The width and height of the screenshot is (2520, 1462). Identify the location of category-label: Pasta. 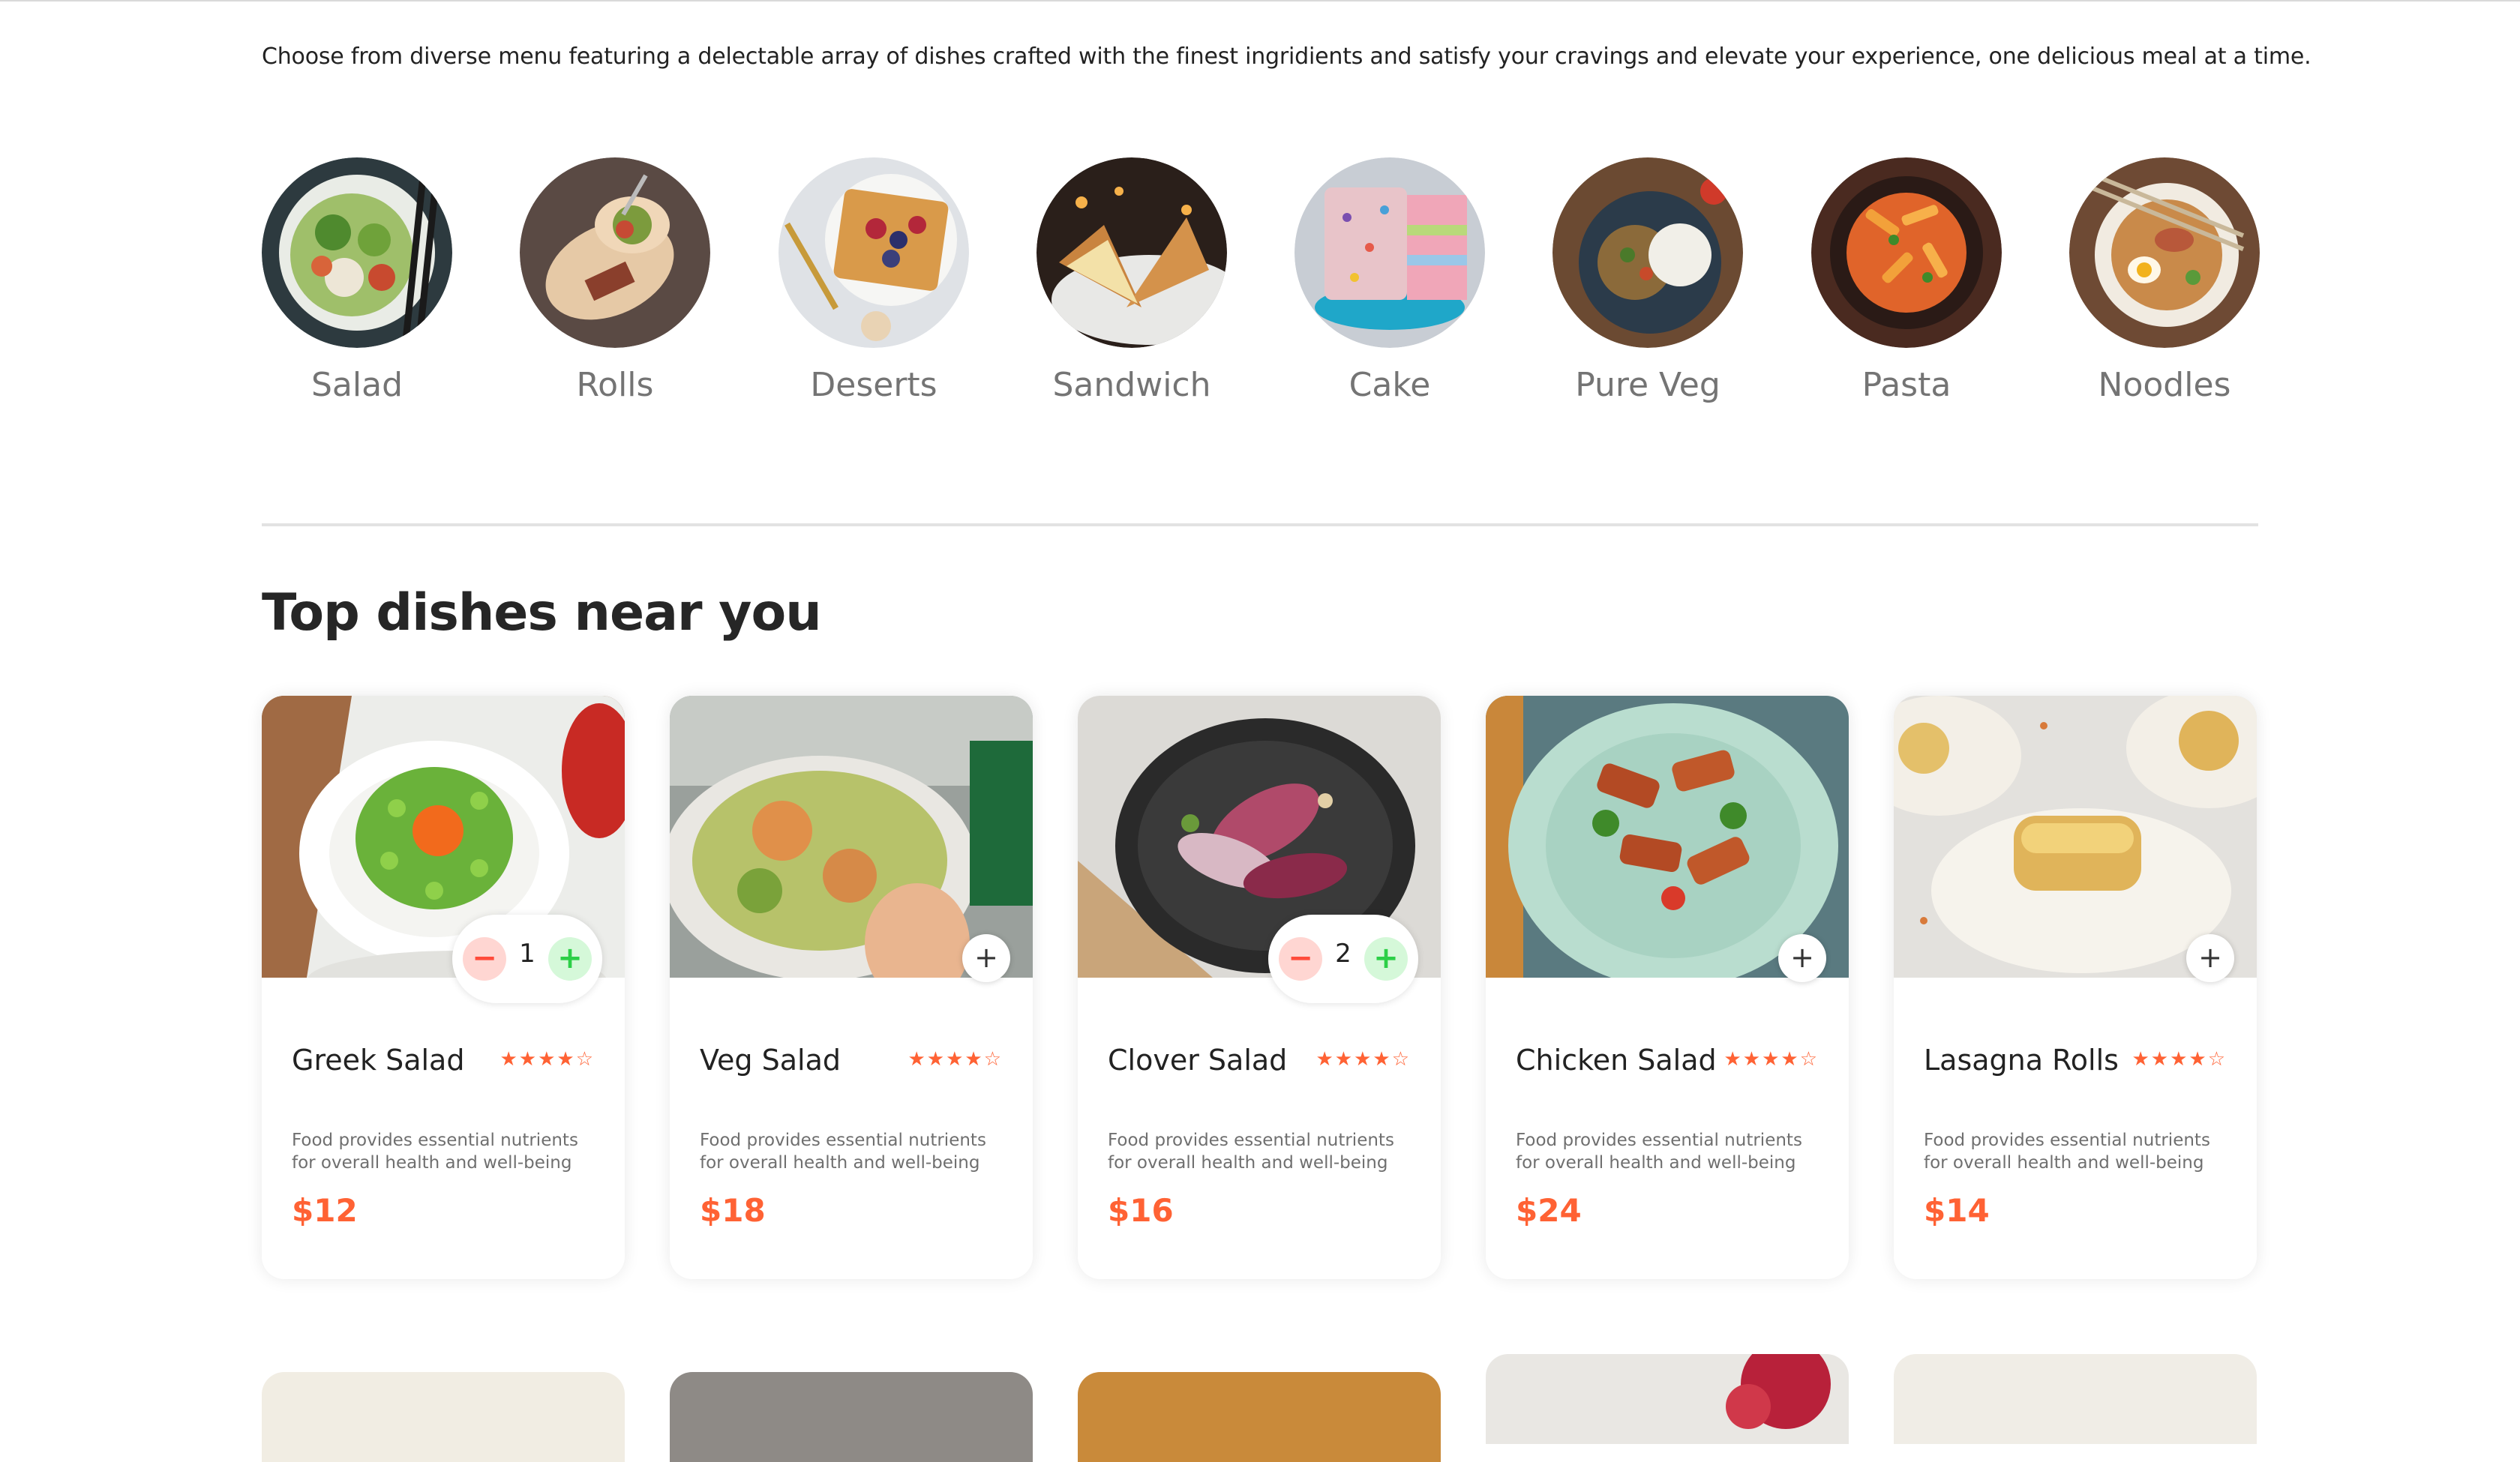
(1907, 385).